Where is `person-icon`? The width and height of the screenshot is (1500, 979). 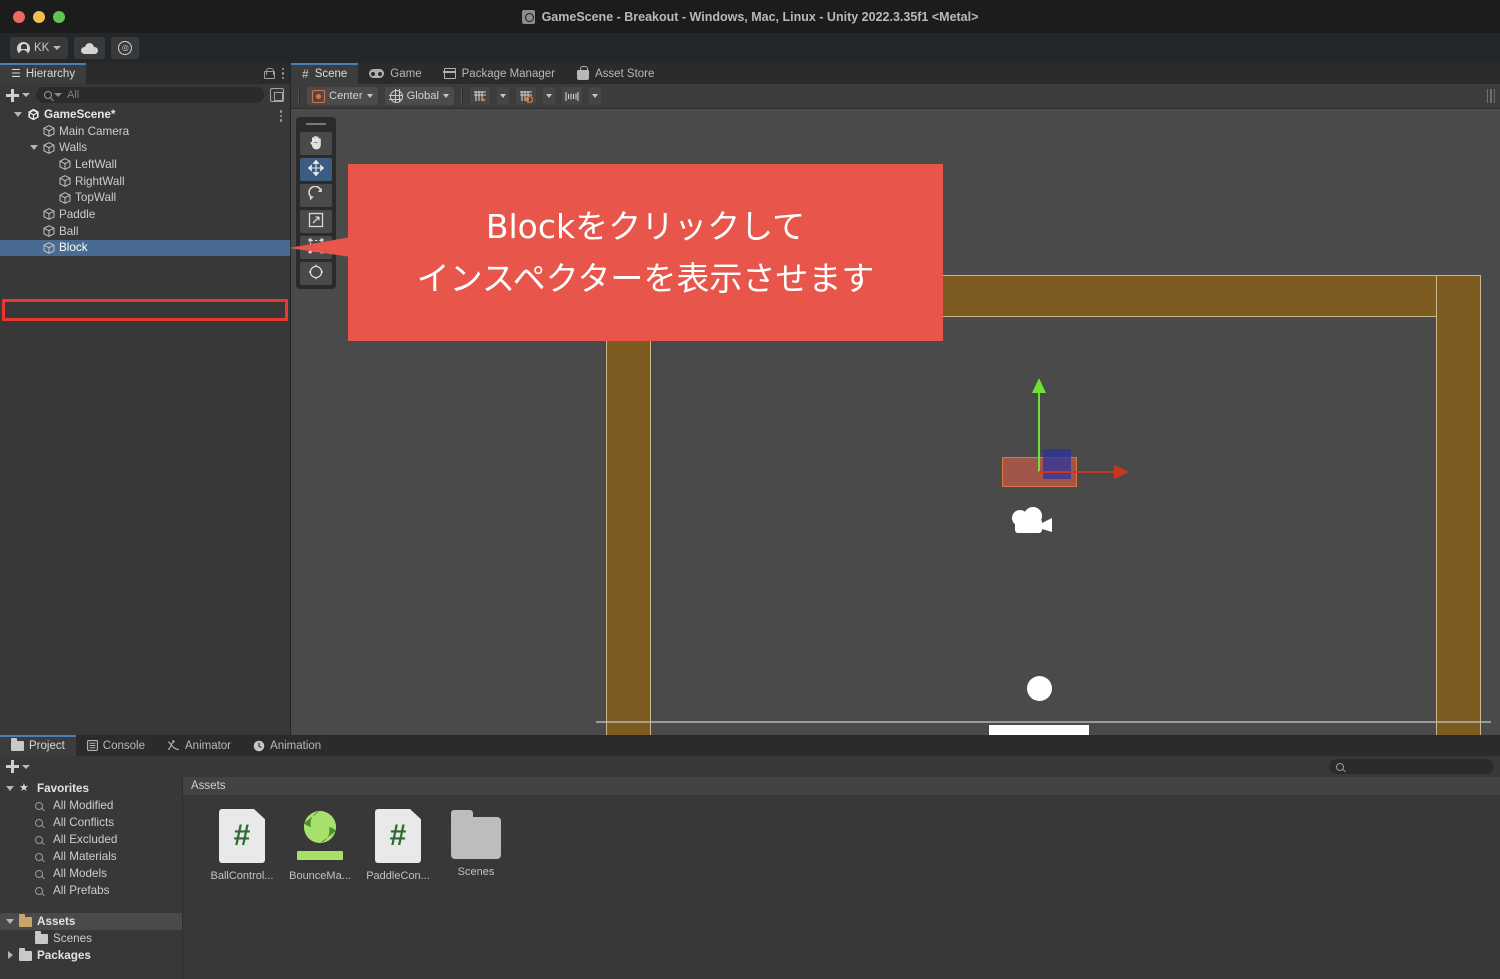
person-icon is located at coordinates (23, 48).